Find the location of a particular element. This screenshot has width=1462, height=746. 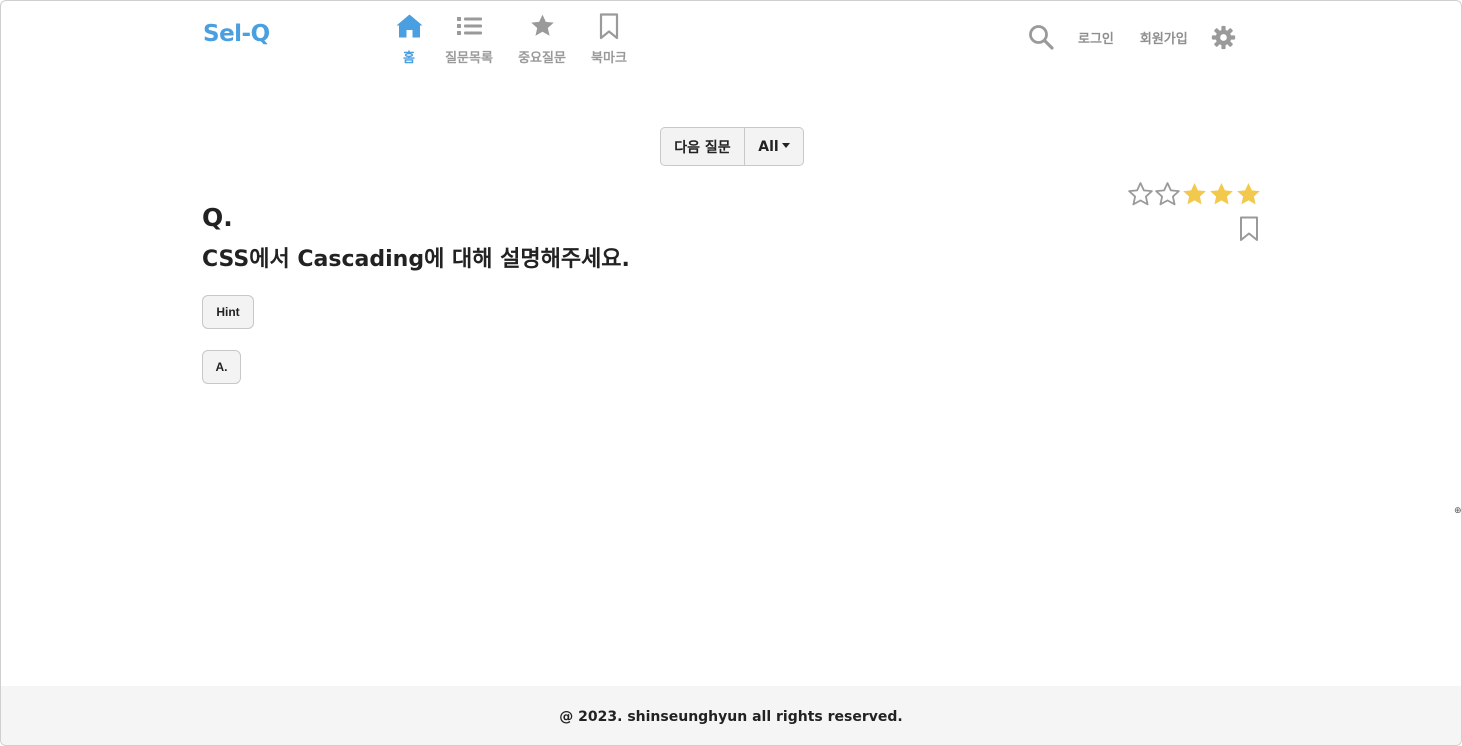

signup-link: 회원가입 is located at coordinates (1164, 37).